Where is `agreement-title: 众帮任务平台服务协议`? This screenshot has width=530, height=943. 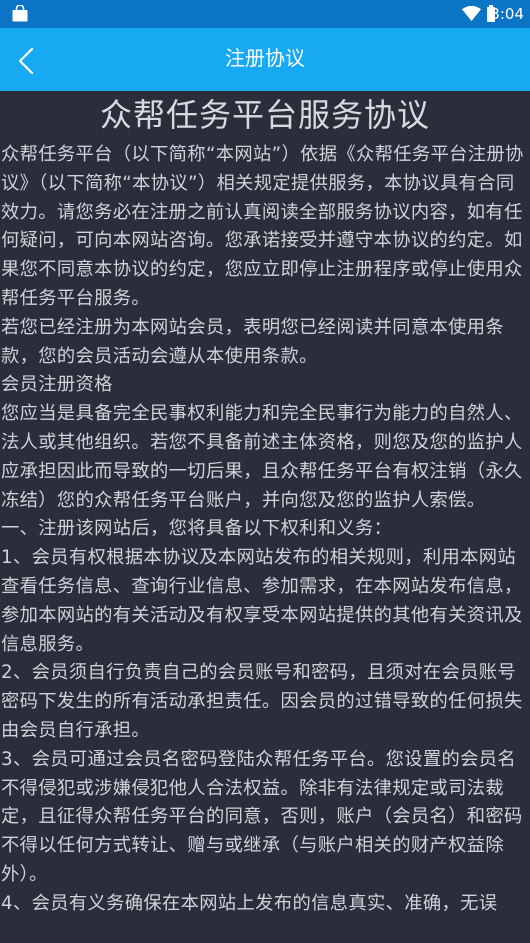 agreement-title: 众帮任务平台服务协议 is located at coordinates (264, 115).